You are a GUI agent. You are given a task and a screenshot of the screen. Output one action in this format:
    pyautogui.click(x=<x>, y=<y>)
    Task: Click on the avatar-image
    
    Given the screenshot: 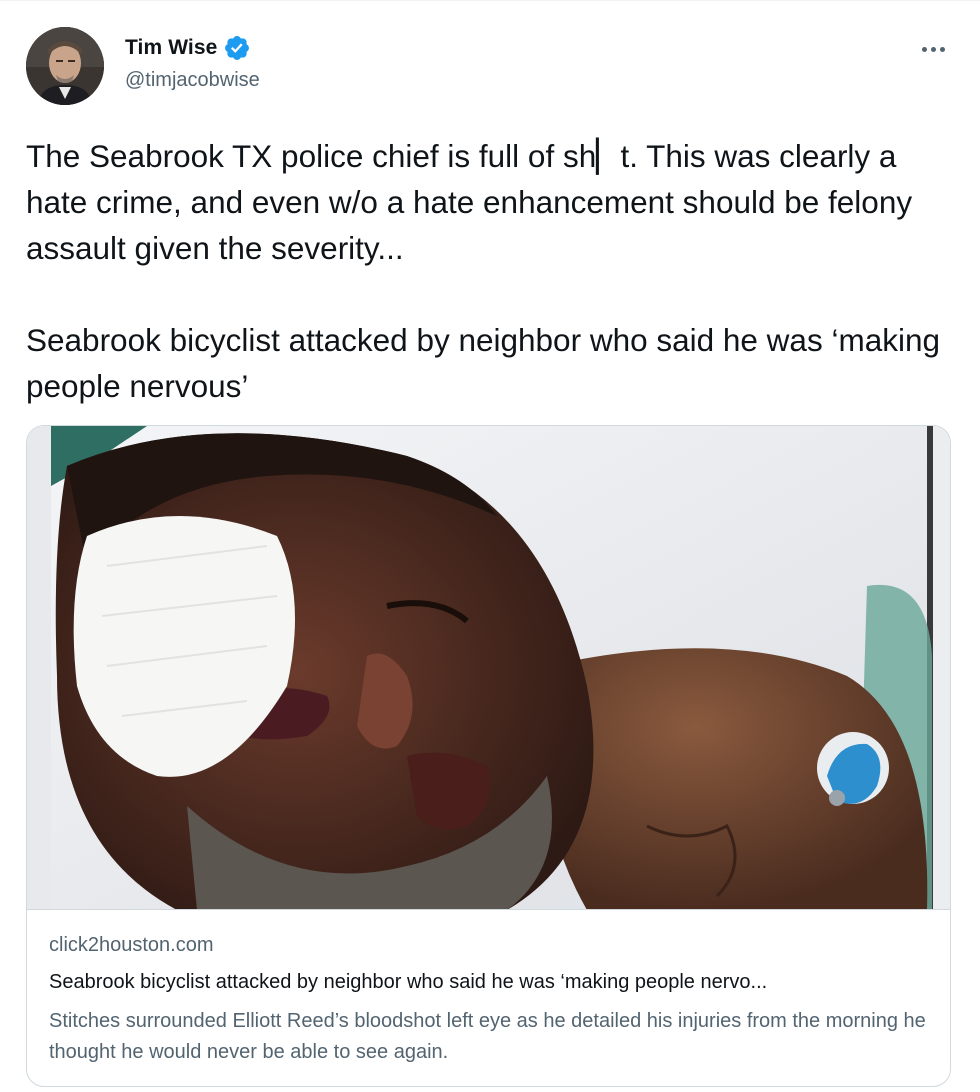 What is the action you would take?
    pyautogui.click(x=65, y=66)
    